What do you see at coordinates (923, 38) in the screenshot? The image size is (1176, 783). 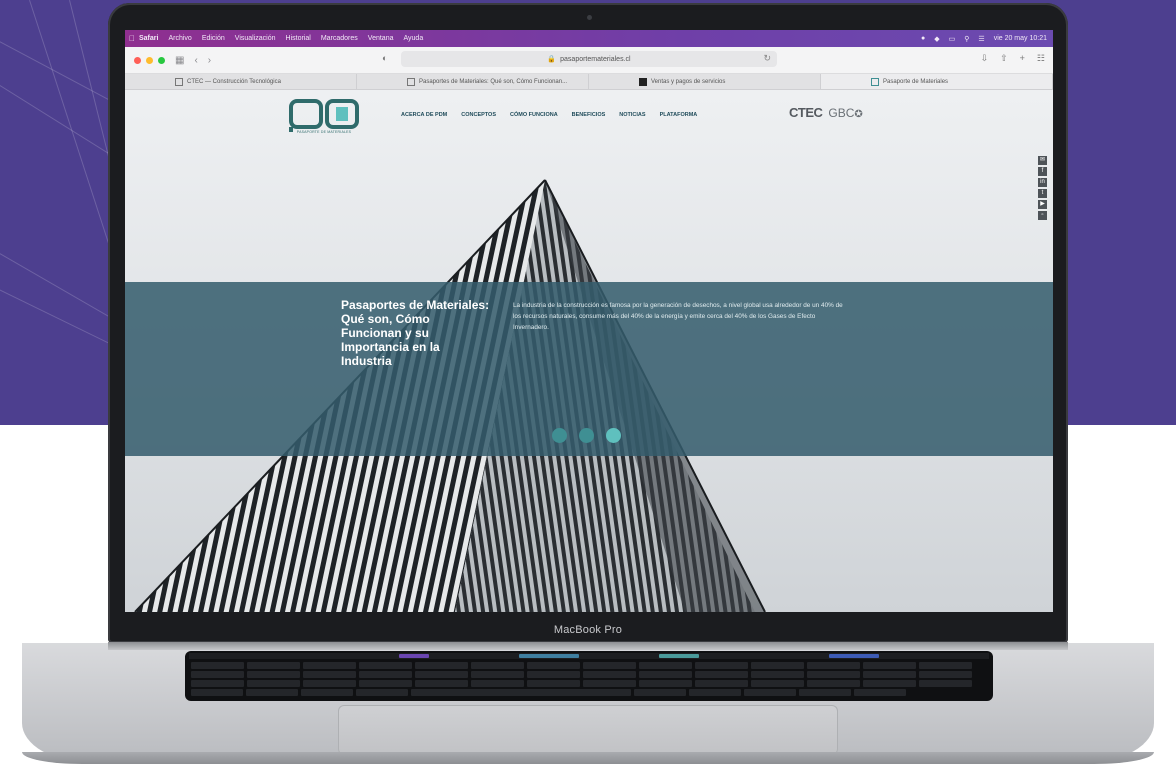 I see `status-icon: ●` at bounding box center [923, 38].